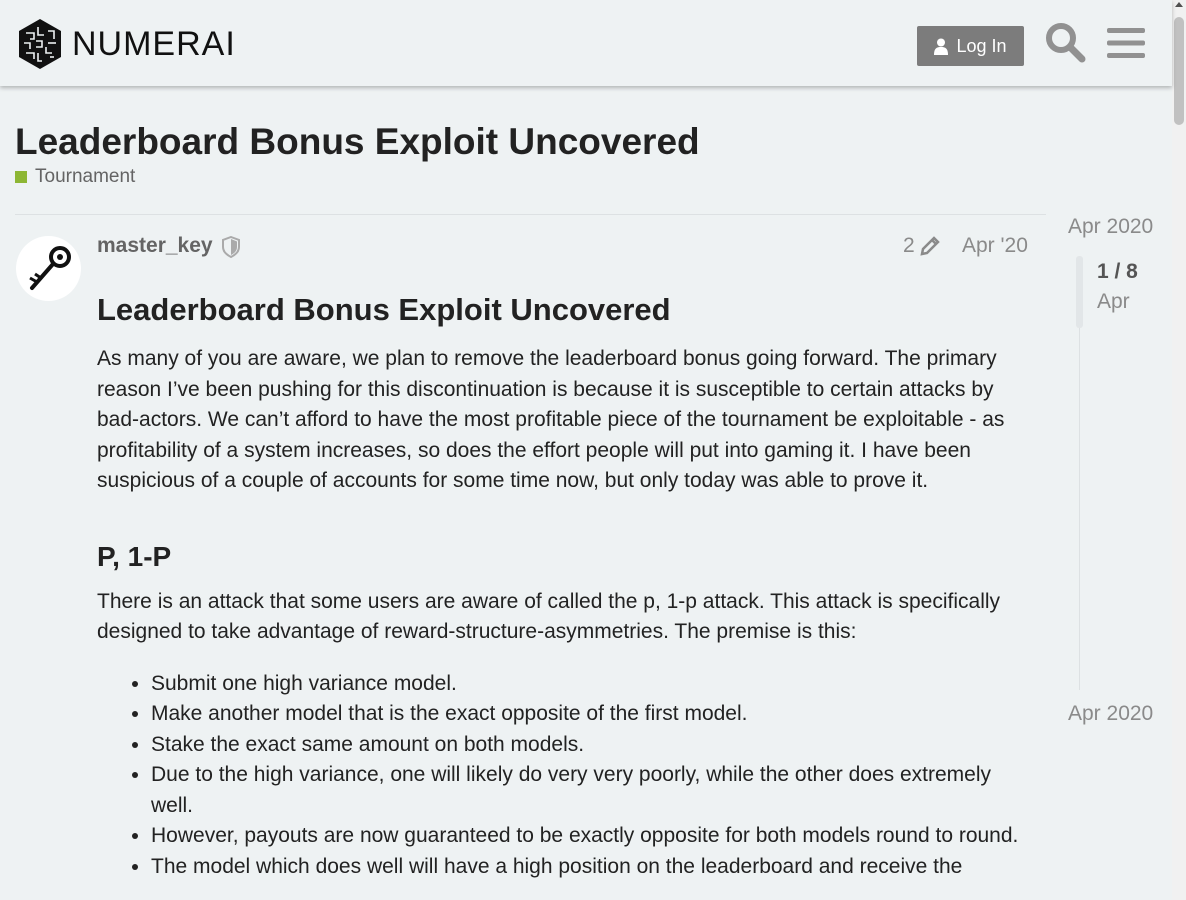  What do you see at coordinates (1110, 227) in the screenshot?
I see `timeline-start-date: Apr 2020` at bounding box center [1110, 227].